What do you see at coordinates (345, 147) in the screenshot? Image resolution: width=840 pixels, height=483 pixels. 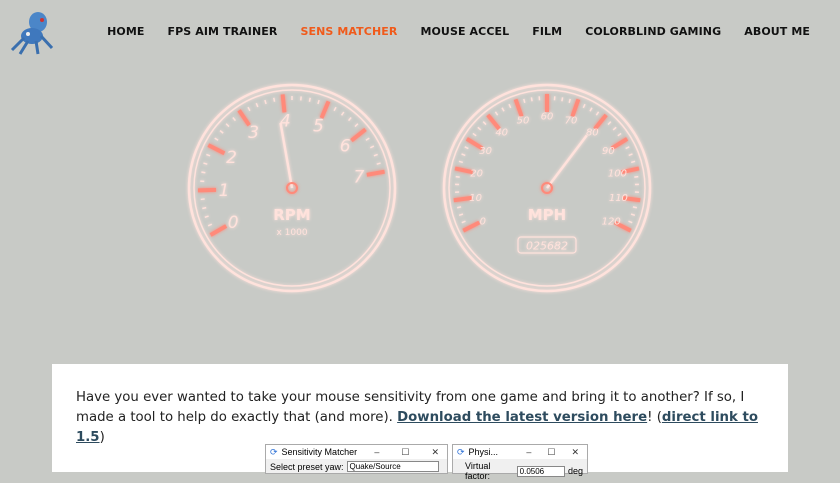 I see `gauge-tick-label: 6` at bounding box center [345, 147].